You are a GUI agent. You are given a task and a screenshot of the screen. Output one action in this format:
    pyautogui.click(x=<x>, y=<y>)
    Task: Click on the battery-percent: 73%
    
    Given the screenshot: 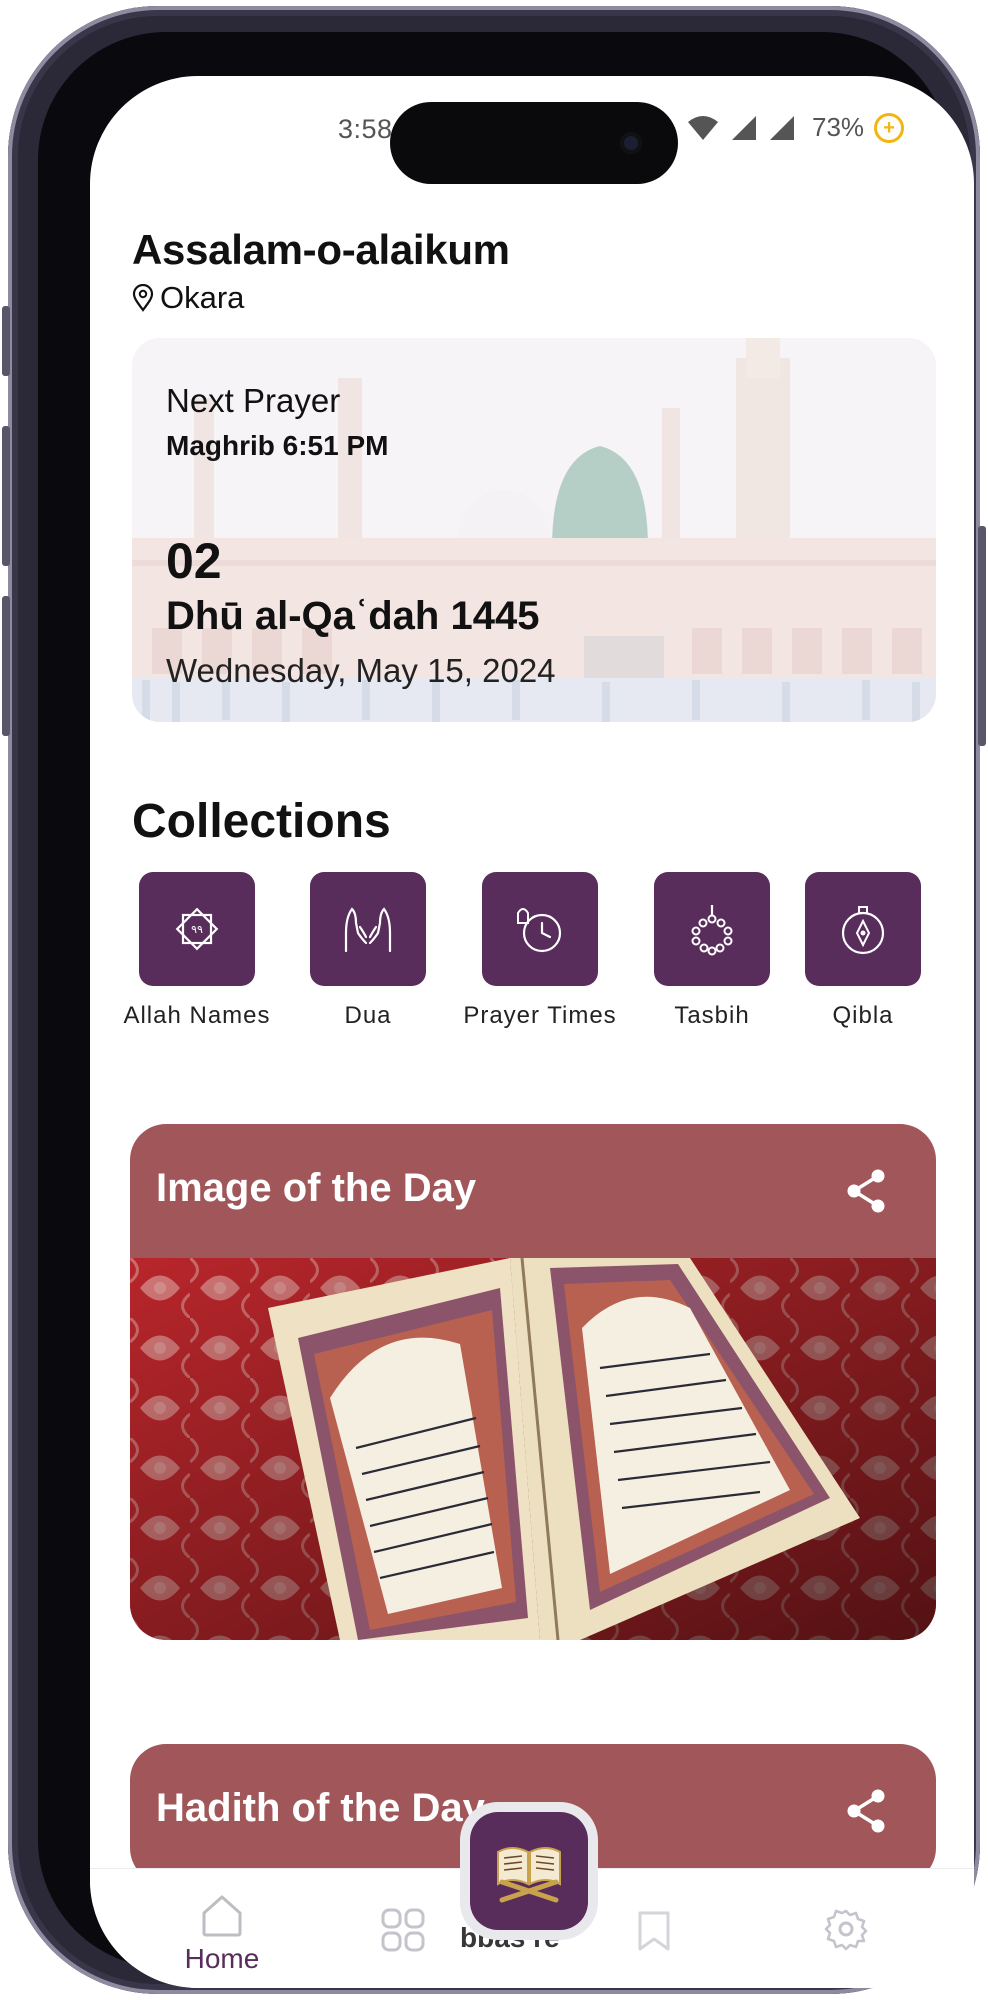 What is the action you would take?
    pyautogui.click(x=838, y=127)
    